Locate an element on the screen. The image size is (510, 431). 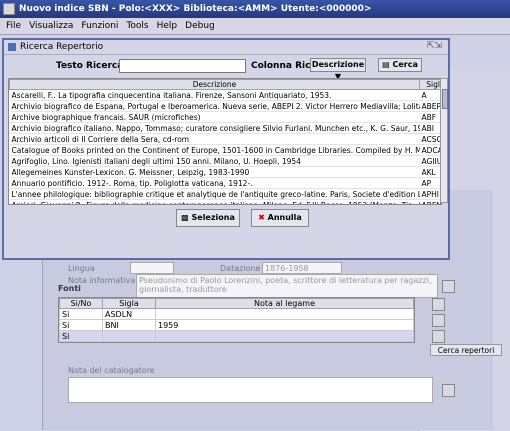
fonti-cell: BNI is located at coordinates (129, 325).